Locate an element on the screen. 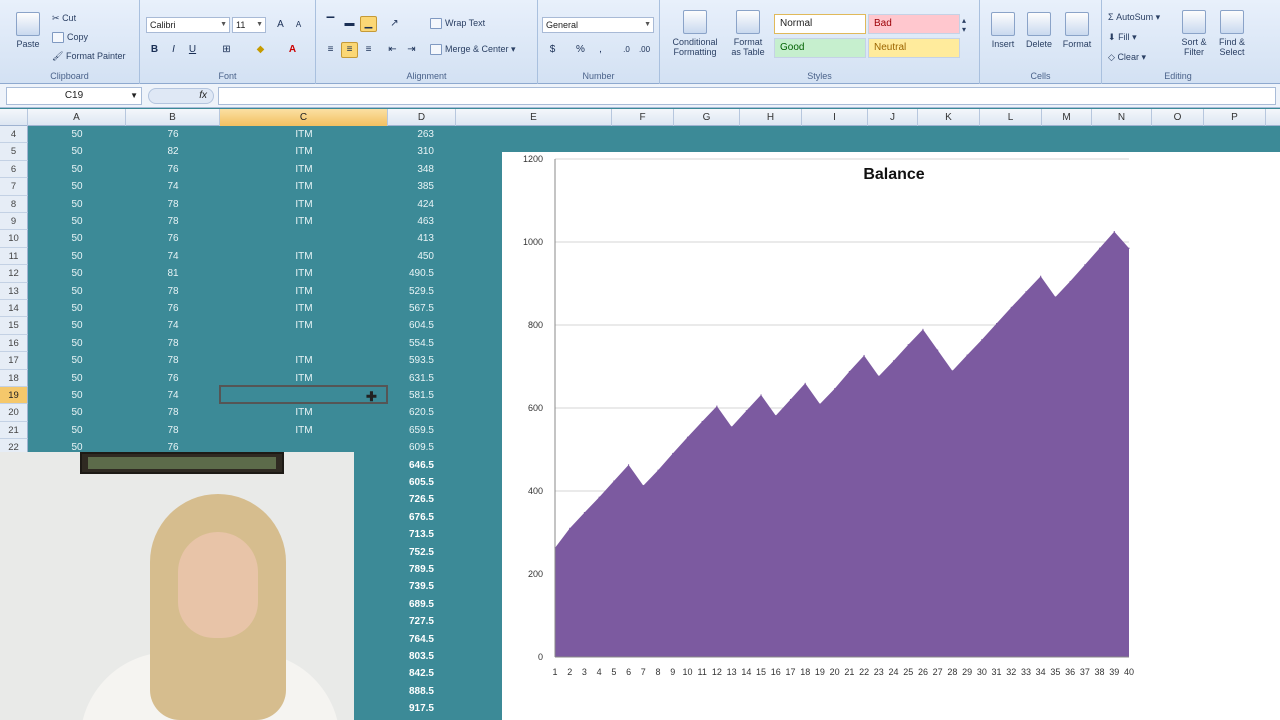 This screenshot has width=1280, height=720. cell-d: 646.5 is located at coordinates (422, 465).